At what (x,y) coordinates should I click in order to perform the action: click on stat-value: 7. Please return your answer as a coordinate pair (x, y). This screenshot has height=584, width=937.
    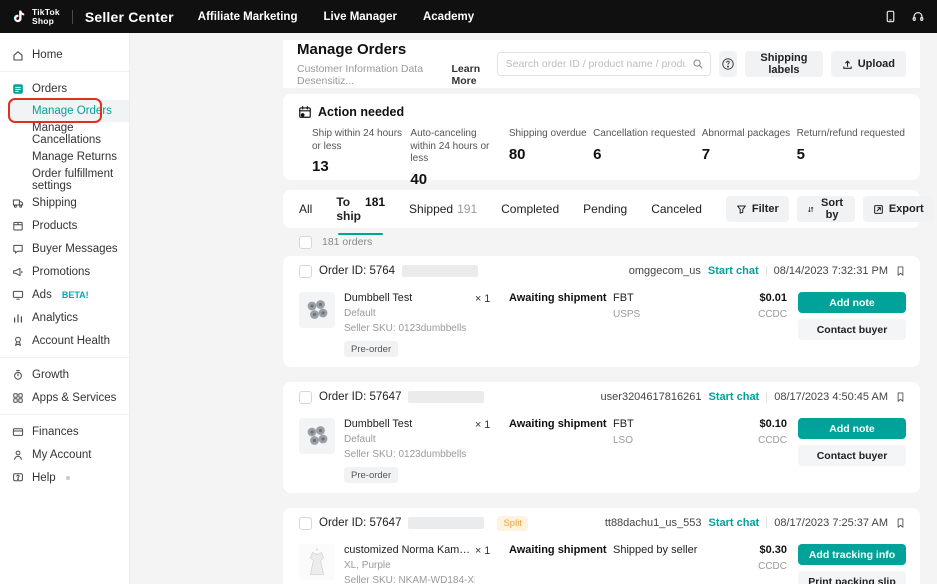
    Looking at the image, I should click on (706, 154).